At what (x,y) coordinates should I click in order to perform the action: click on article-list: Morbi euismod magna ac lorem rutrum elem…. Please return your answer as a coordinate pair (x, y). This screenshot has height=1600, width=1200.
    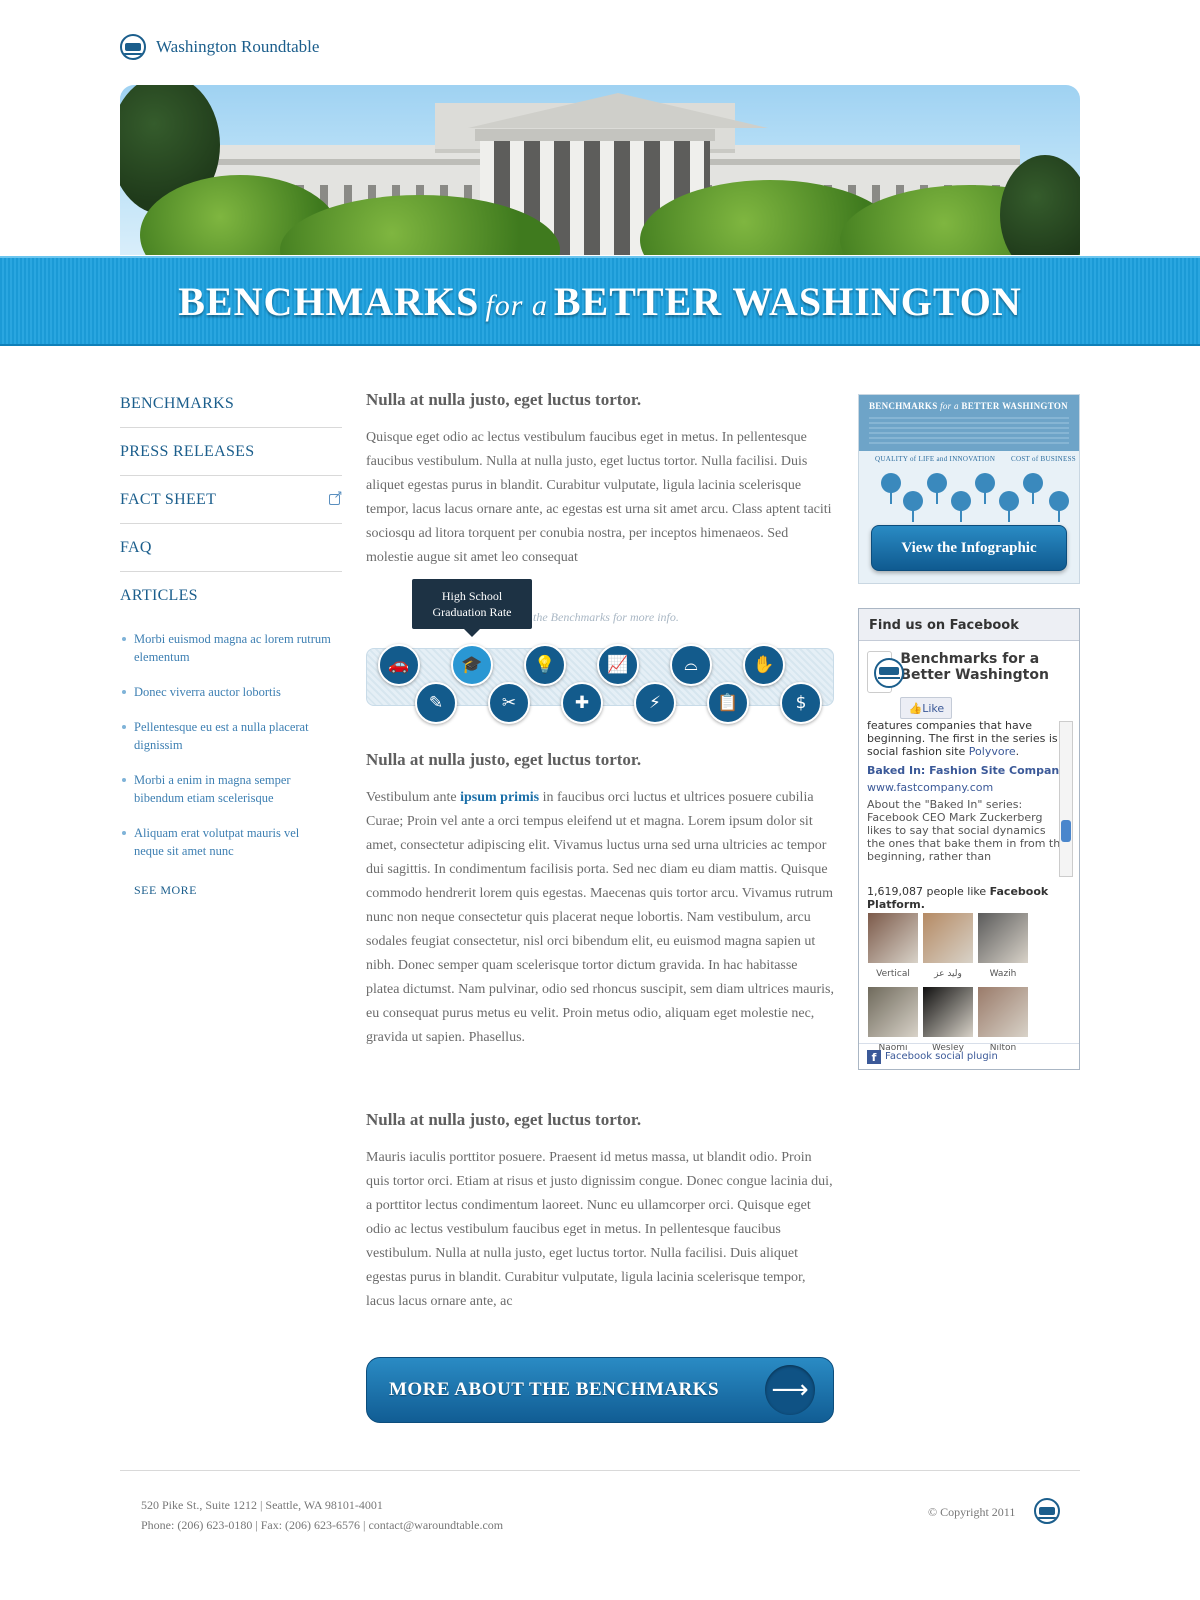
    Looking at the image, I should click on (227, 753).